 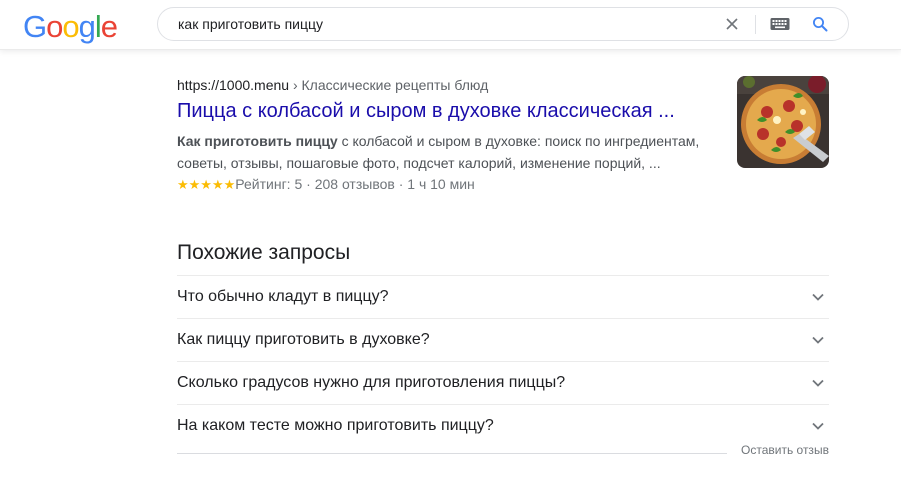 What do you see at coordinates (785, 450) in the screenshot?
I see `feedback-link: Оставить отзыв` at bounding box center [785, 450].